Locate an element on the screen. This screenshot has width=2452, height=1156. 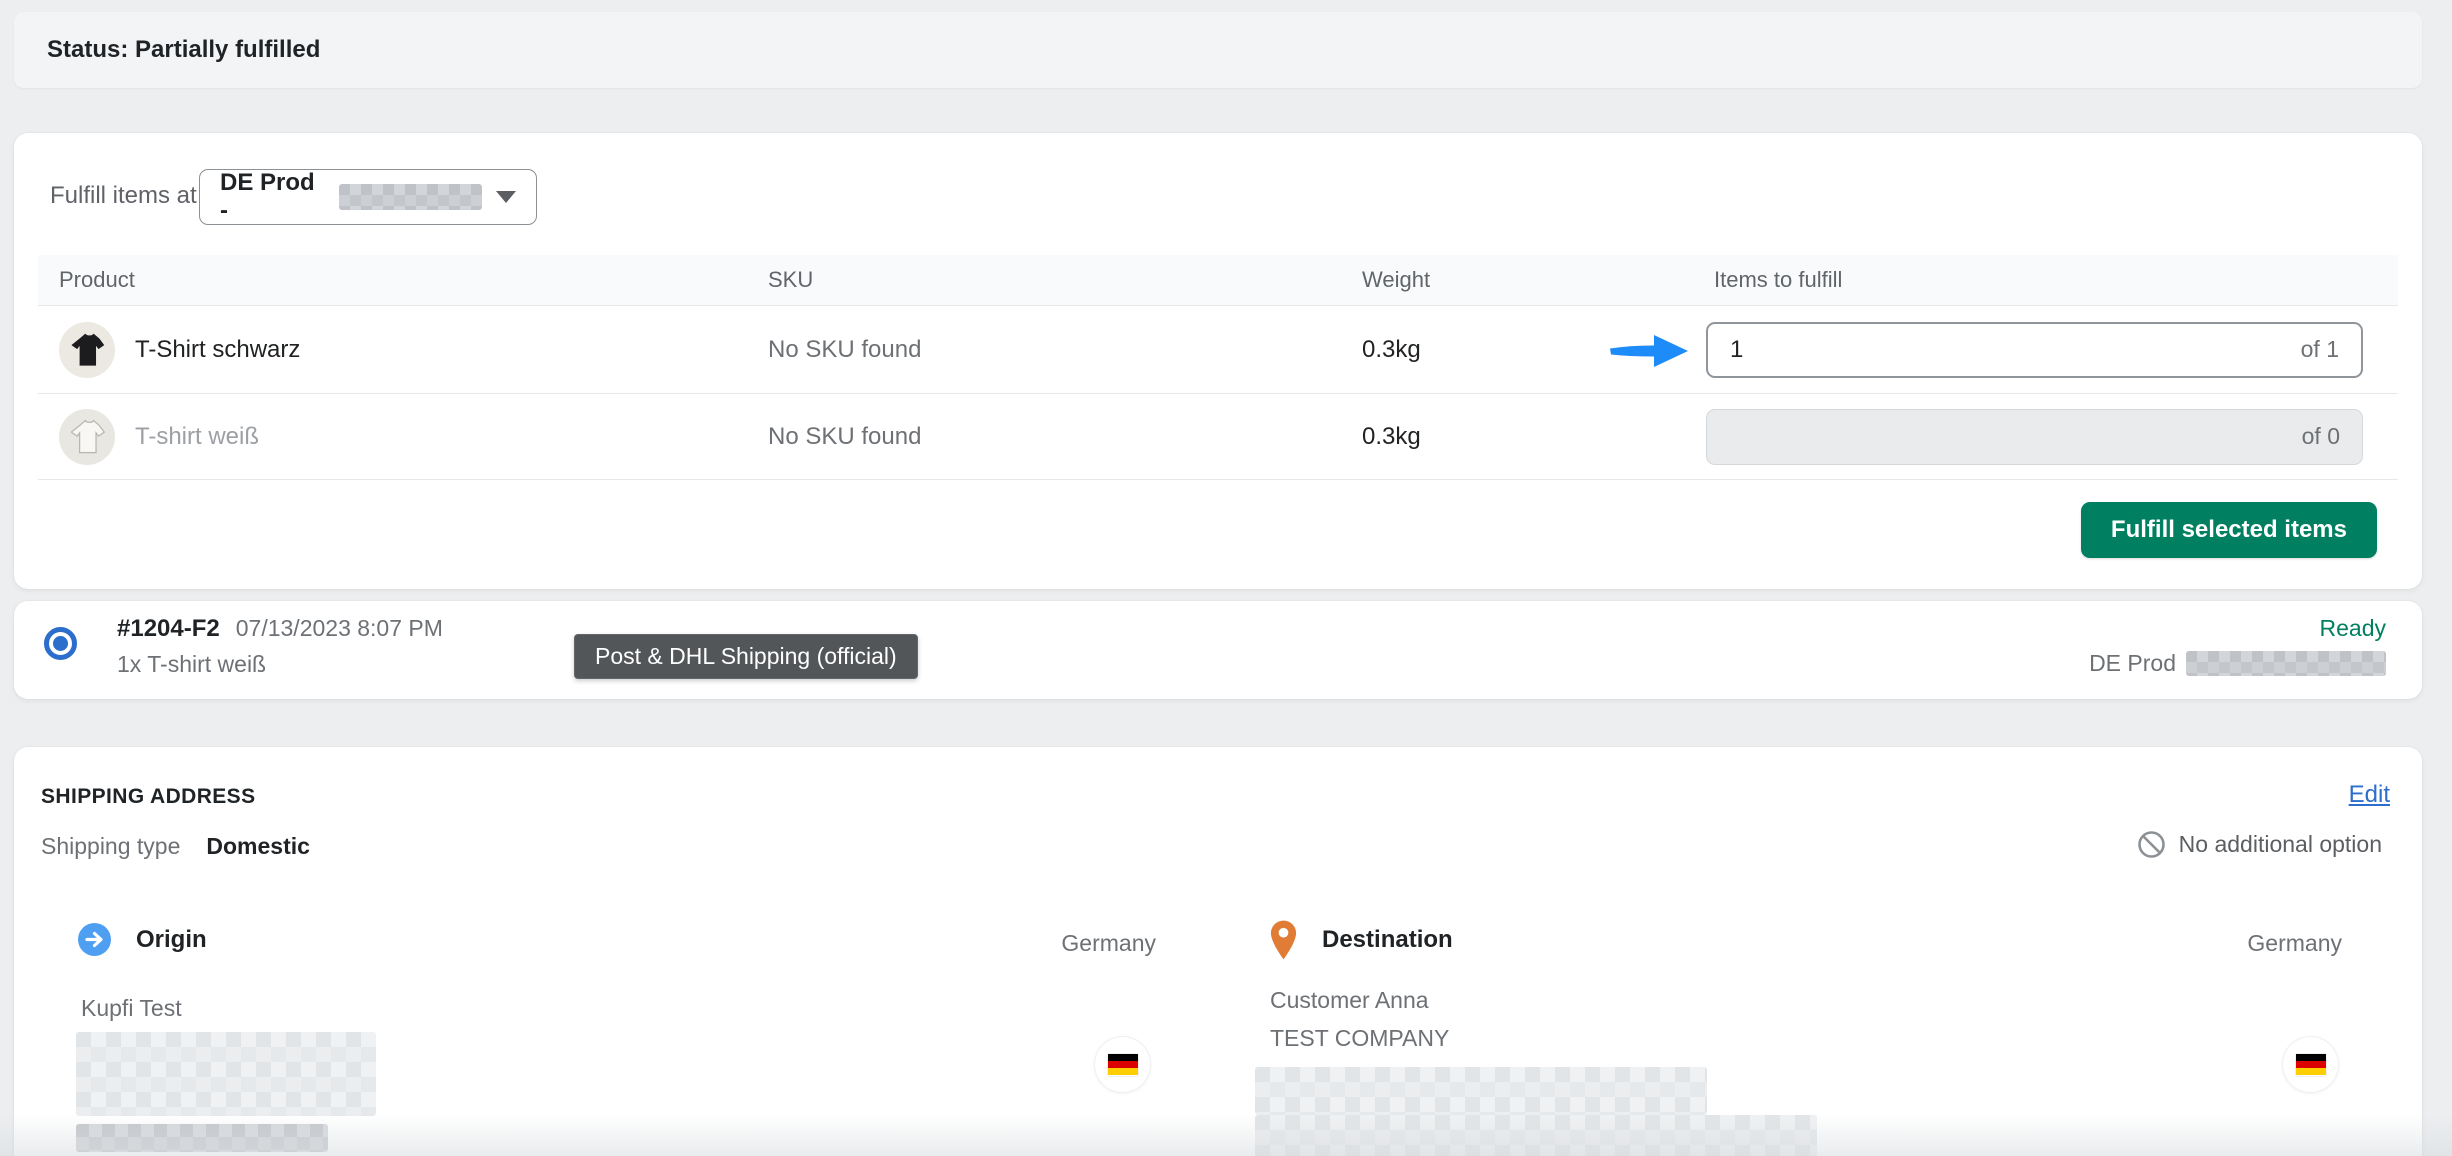
origin-country: Germany is located at coordinates (1108, 943).